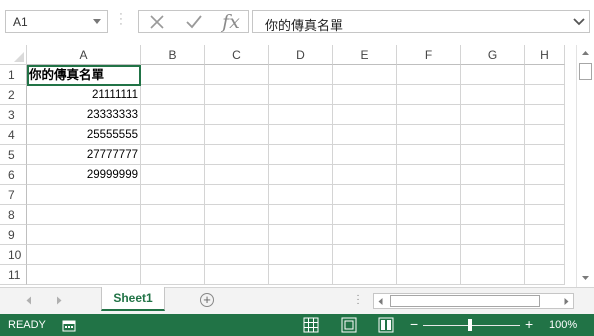 The height and width of the screenshot is (336, 594). Describe the element at coordinates (429, 195) in the screenshot. I see `cell-f7` at that location.